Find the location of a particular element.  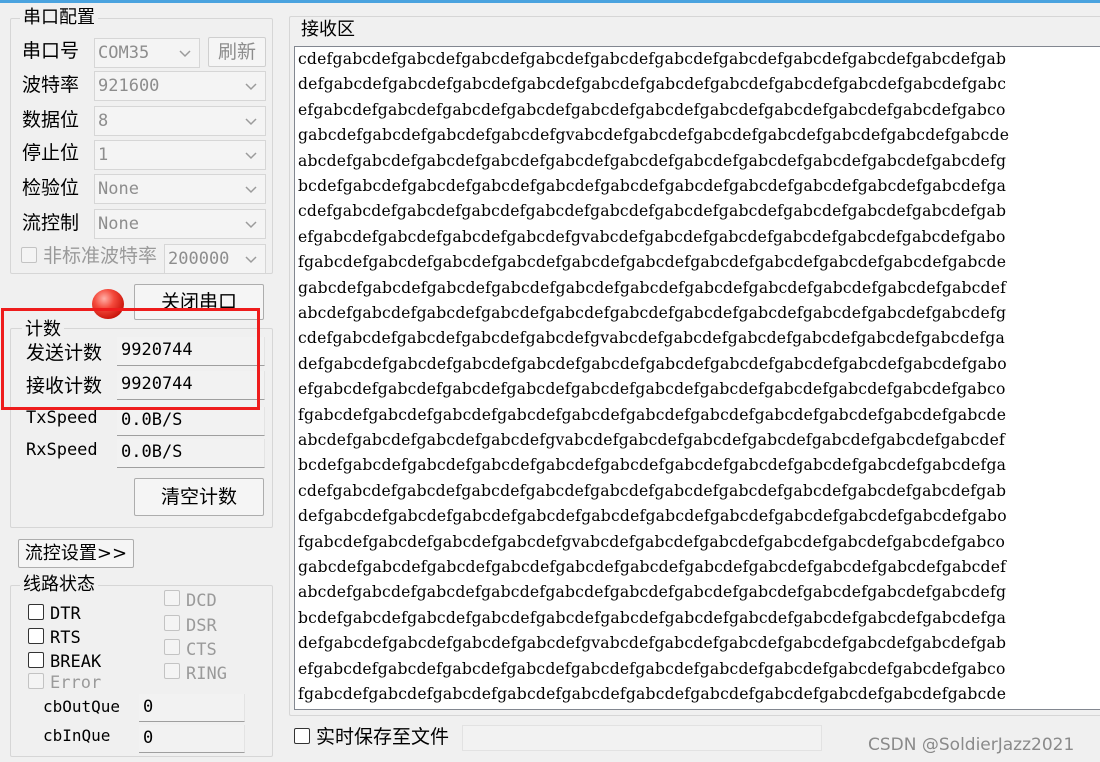

receive-title: 接收区 is located at coordinates (328, 30).